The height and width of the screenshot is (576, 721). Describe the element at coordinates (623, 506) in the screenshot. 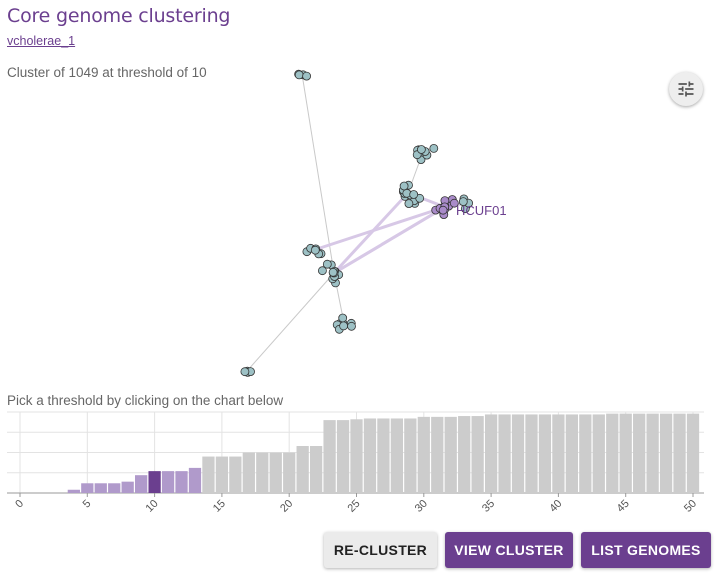

I see `x-tick-label: 45` at that location.